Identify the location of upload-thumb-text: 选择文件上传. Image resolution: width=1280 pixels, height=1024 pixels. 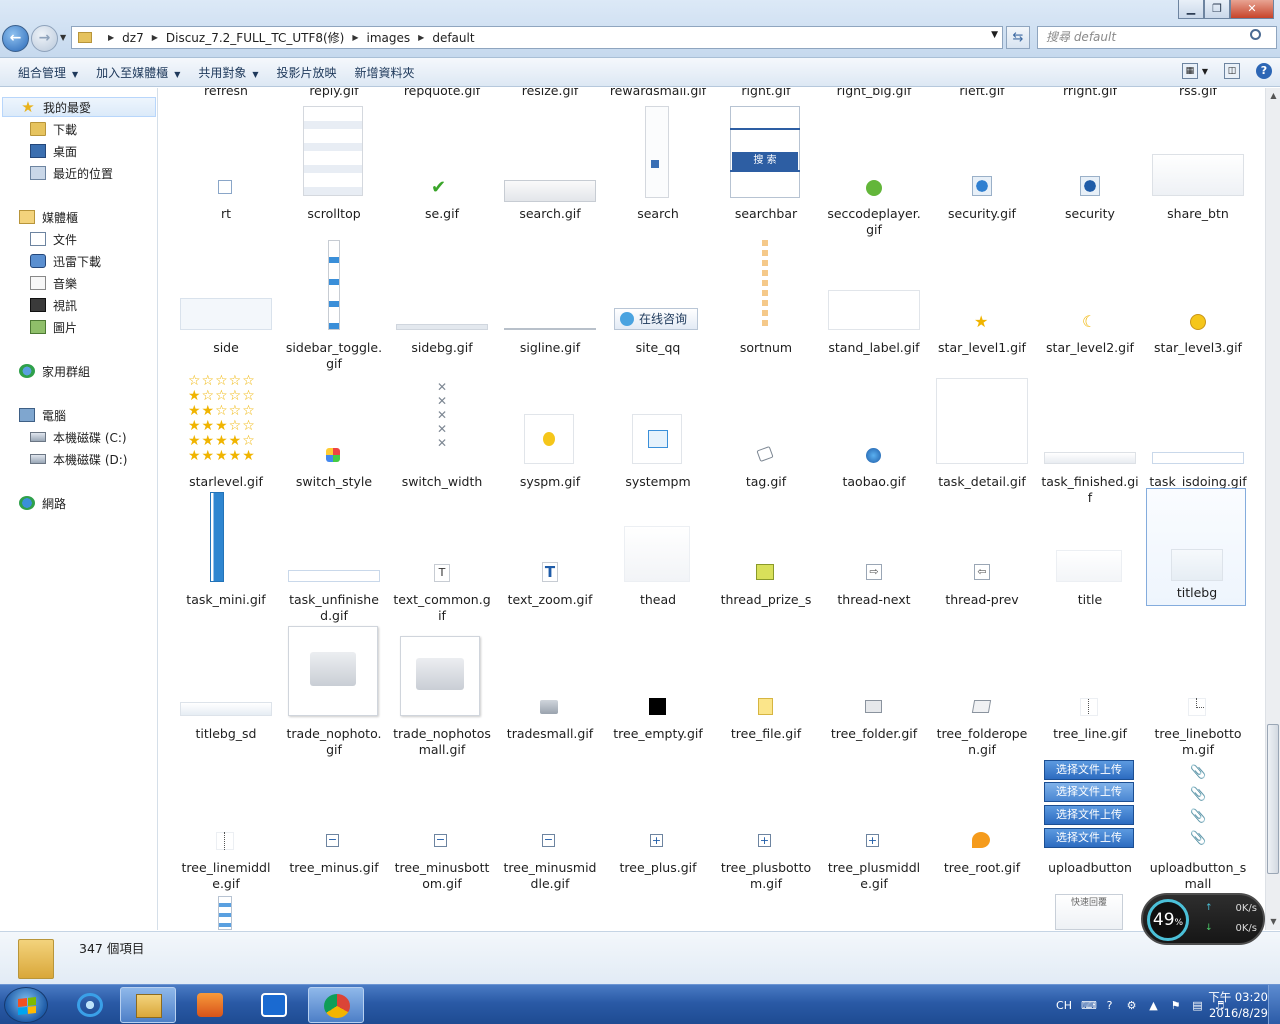
(1089, 792).